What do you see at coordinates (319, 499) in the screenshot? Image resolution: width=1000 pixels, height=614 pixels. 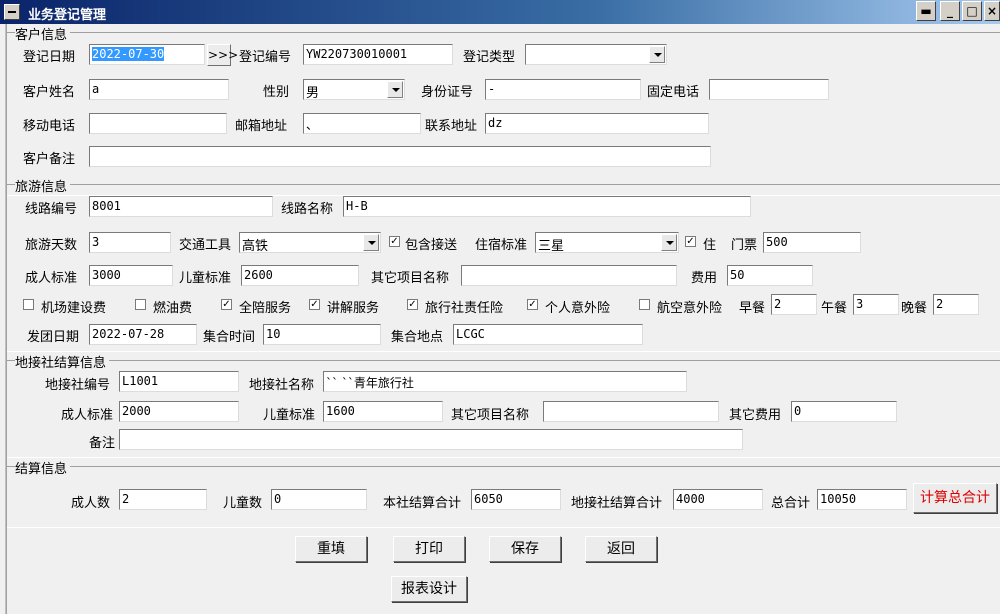 I see `children-count-field: 0` at bounding box center [319, 499].